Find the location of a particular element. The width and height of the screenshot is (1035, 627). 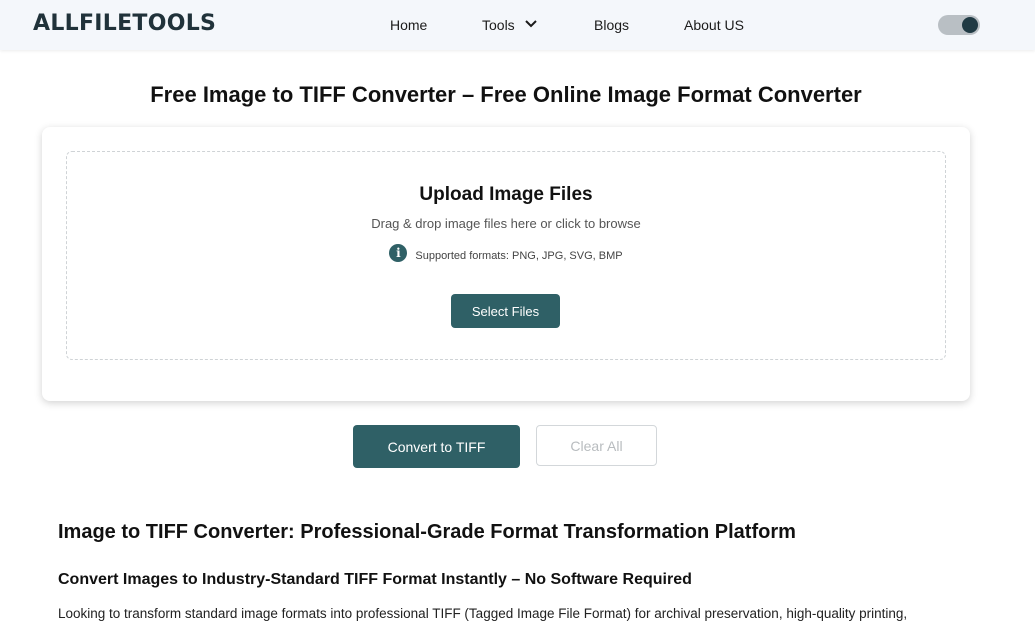

chevron-down-icon is located at coordinates (531, 24).